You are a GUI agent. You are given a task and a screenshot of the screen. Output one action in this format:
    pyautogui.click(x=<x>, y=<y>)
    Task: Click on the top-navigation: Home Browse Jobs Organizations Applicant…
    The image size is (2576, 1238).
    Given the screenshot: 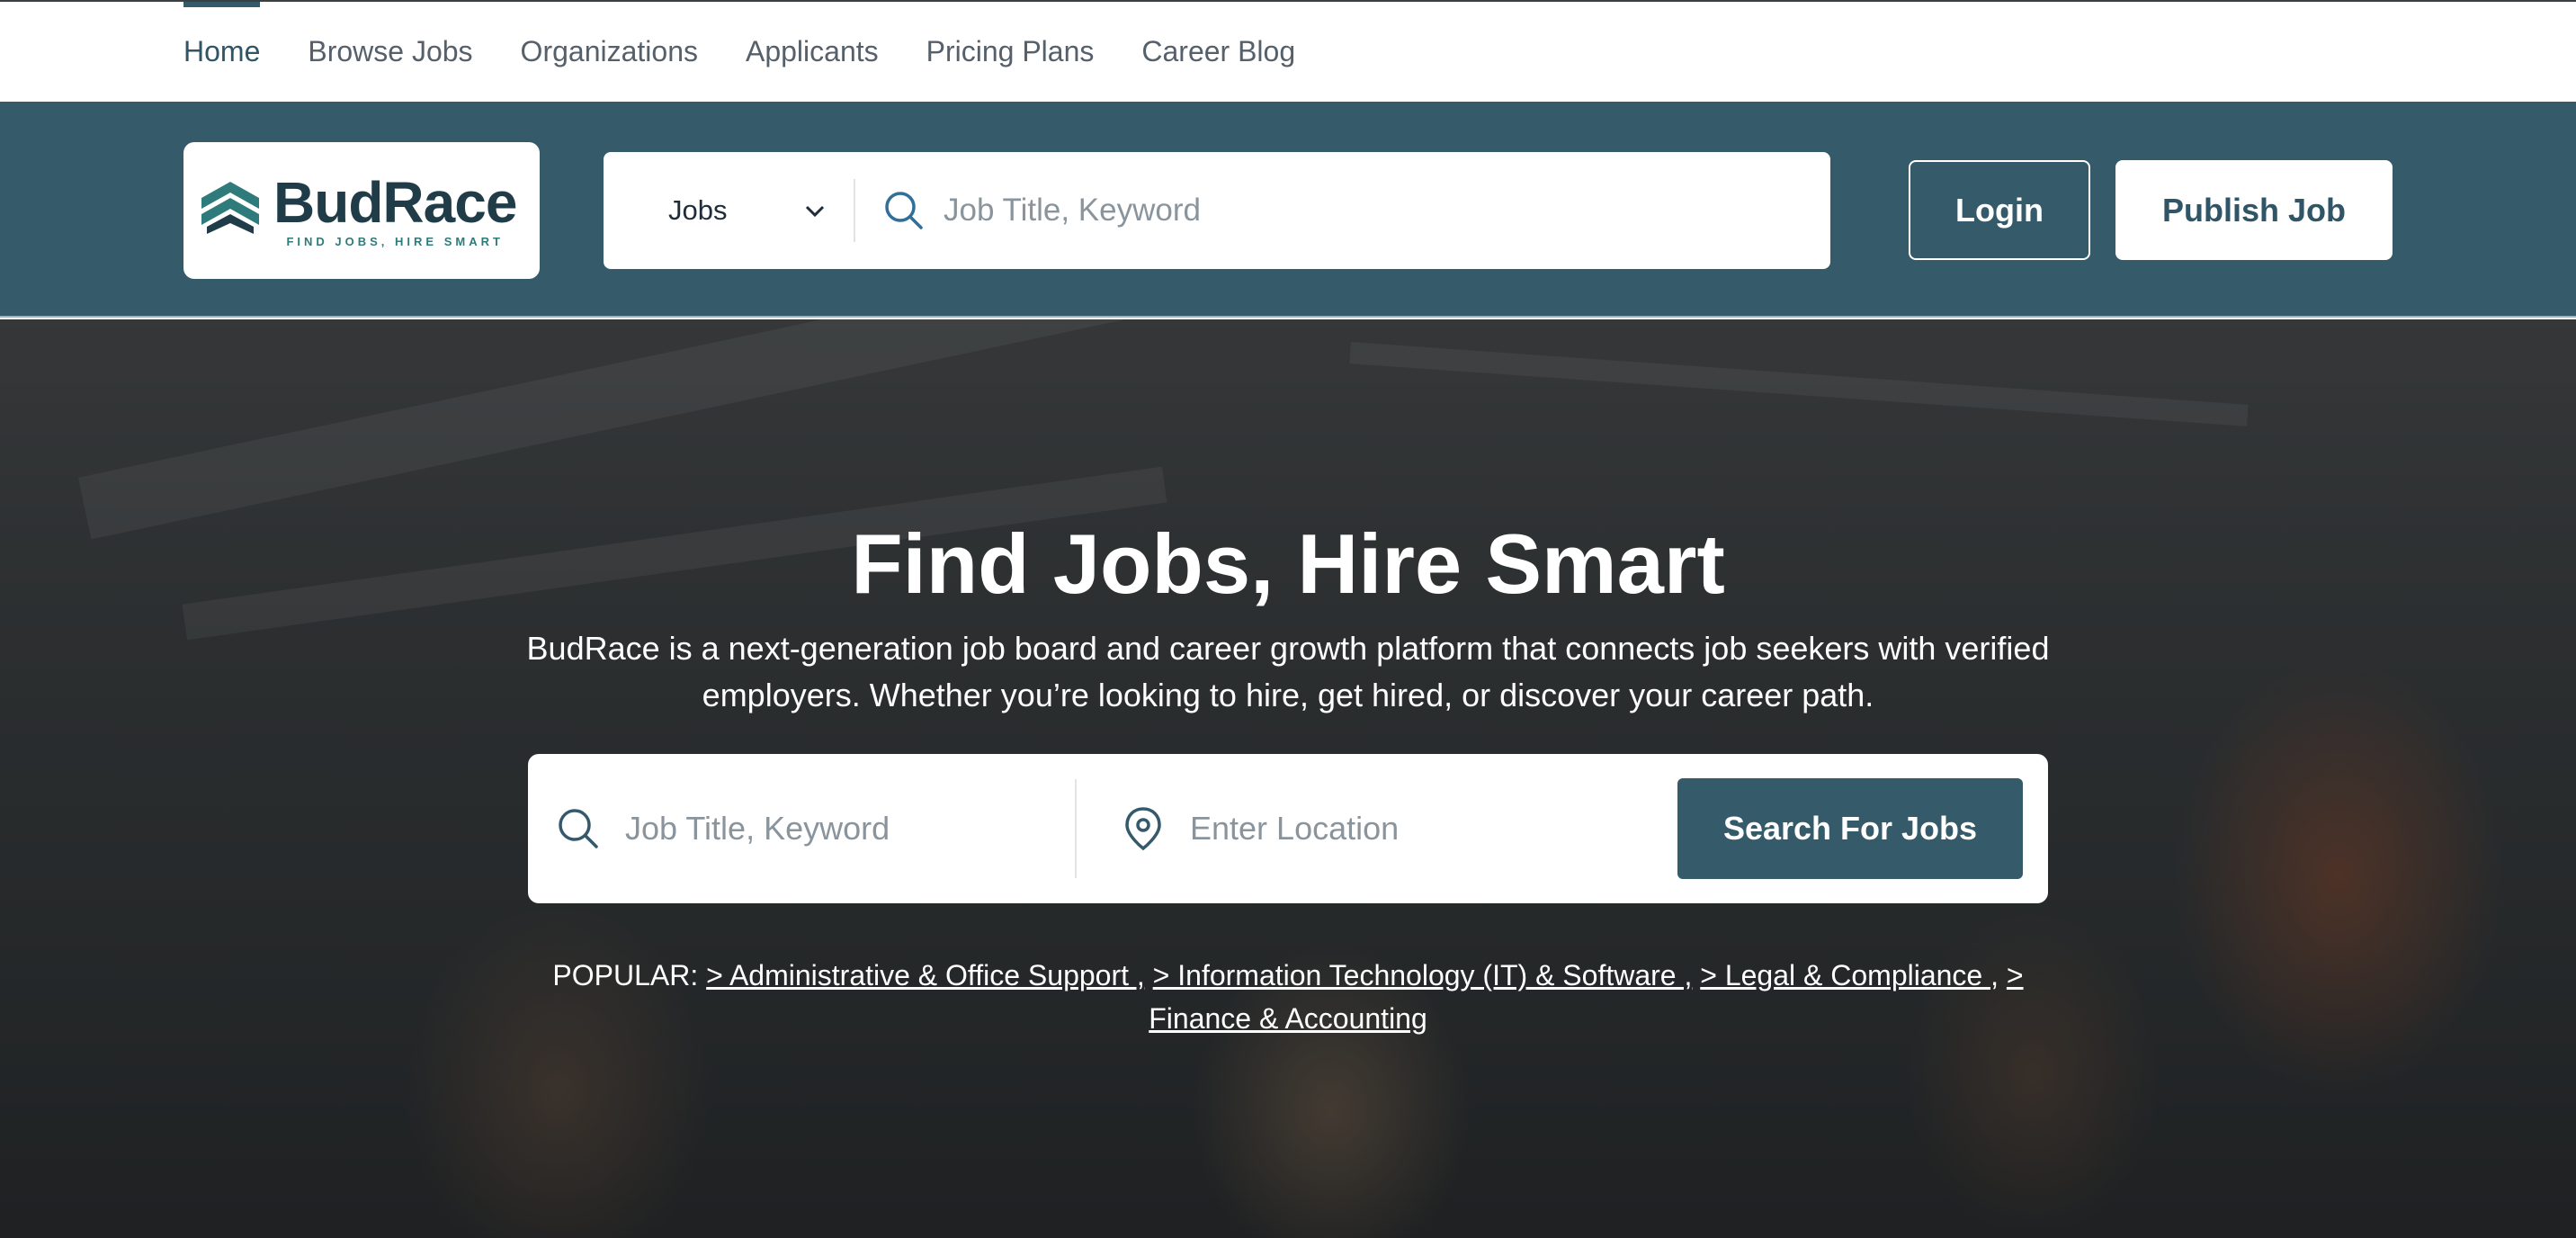 What is the action you would take?
    pyautogui.click(x=1288, y=51)
    